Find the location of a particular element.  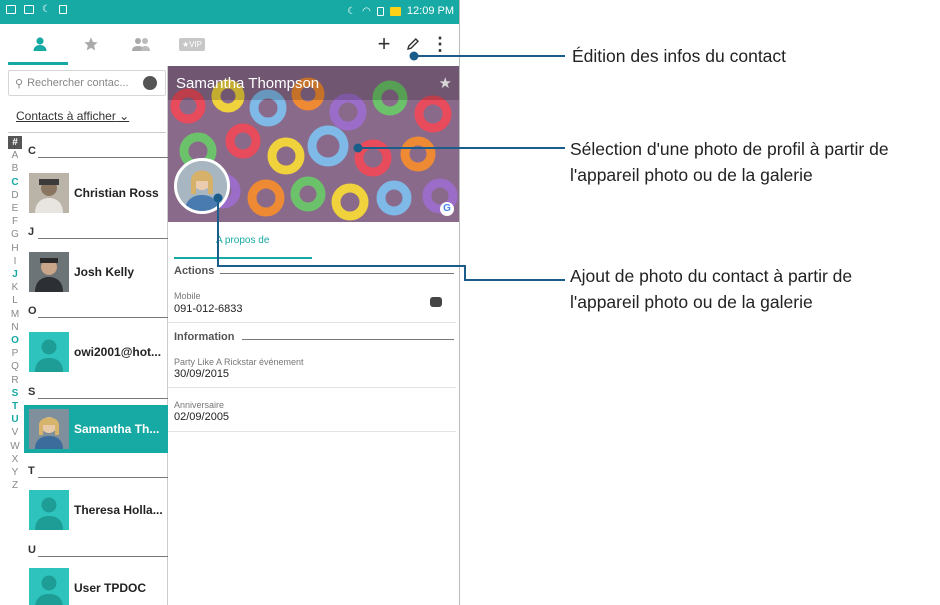

annotation-edit: Édition des infos du contact is located at coordinates (679, 56).